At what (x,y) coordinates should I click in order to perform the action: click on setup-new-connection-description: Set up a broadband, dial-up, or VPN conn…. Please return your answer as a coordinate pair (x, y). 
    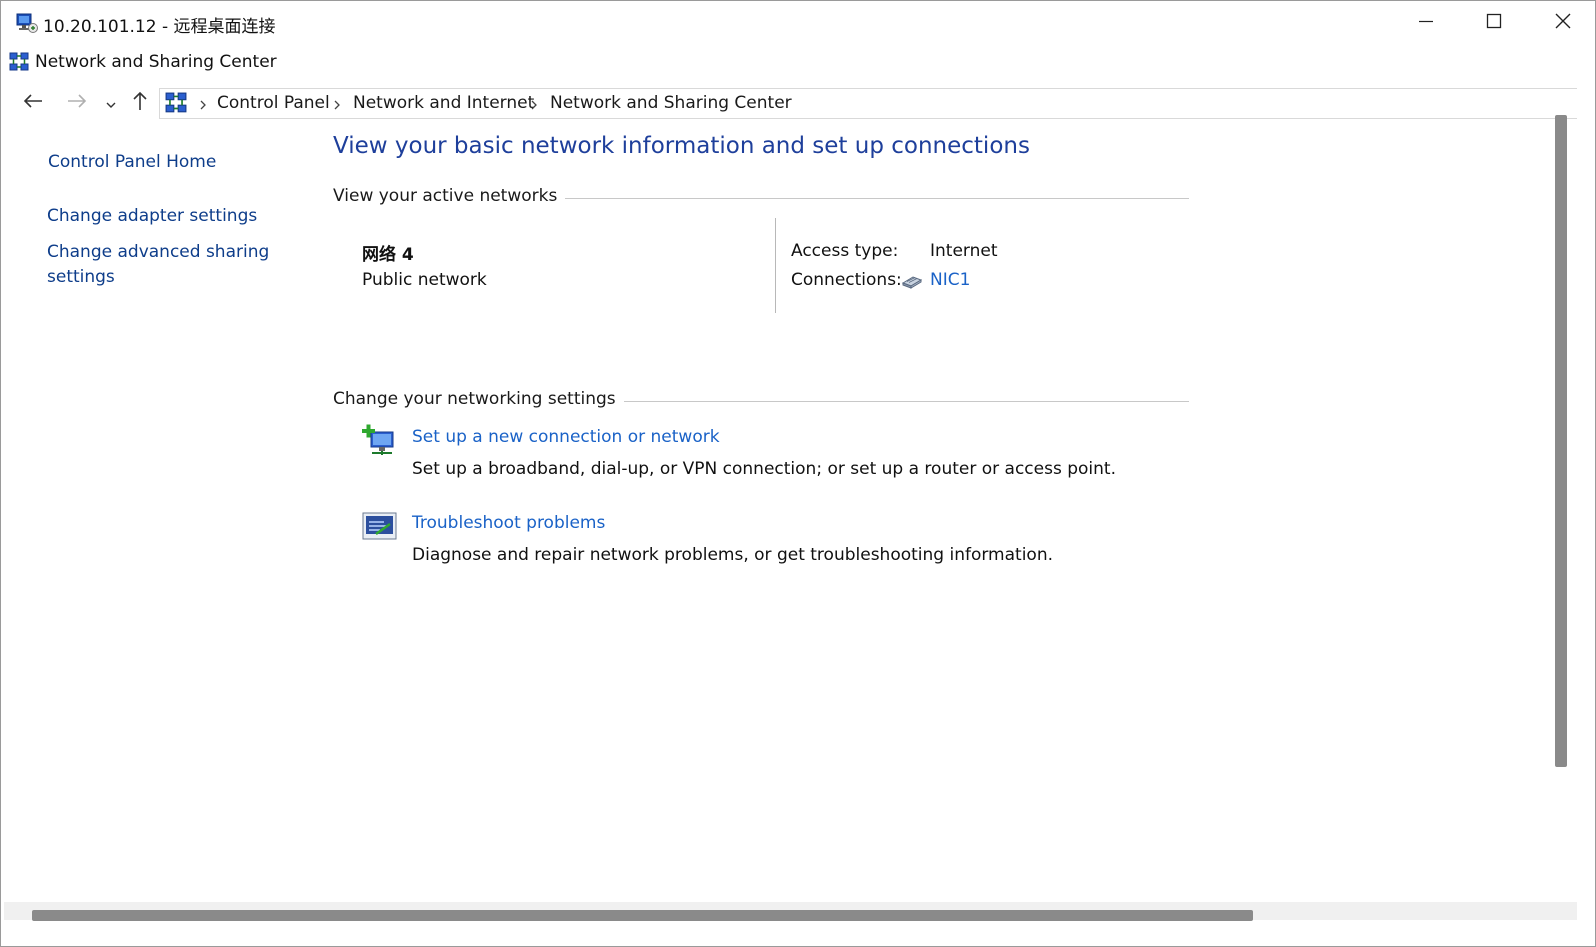
    Looking at the image, I should click on (764, 469).